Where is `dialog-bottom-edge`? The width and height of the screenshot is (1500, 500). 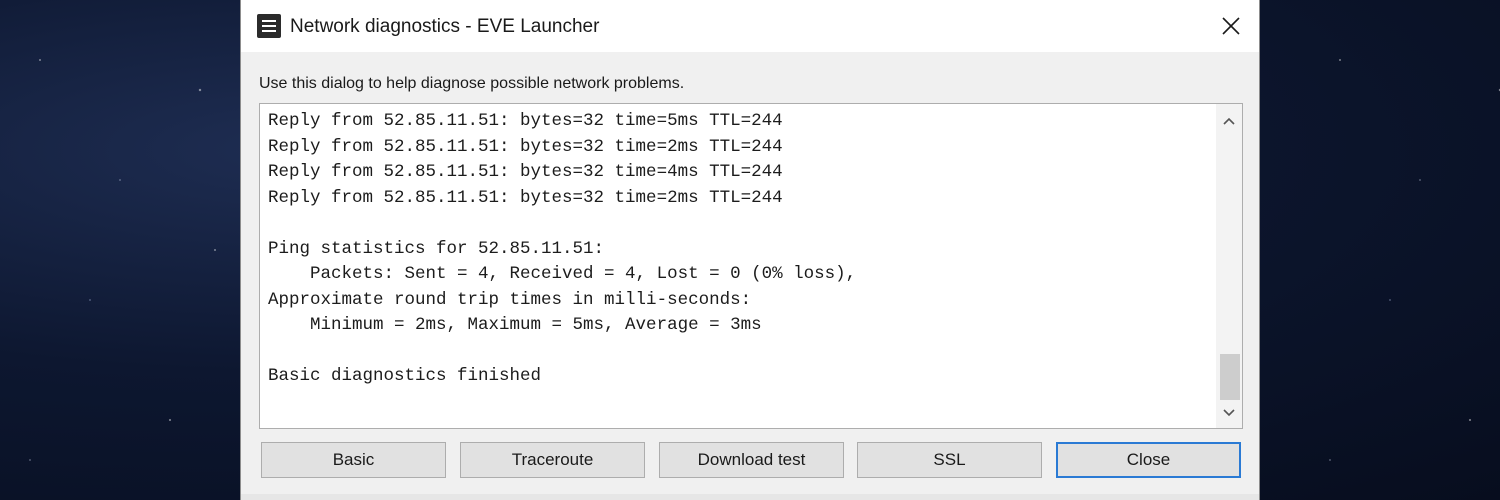
dialog-bottom-edge is located at coordinates (750, 497).